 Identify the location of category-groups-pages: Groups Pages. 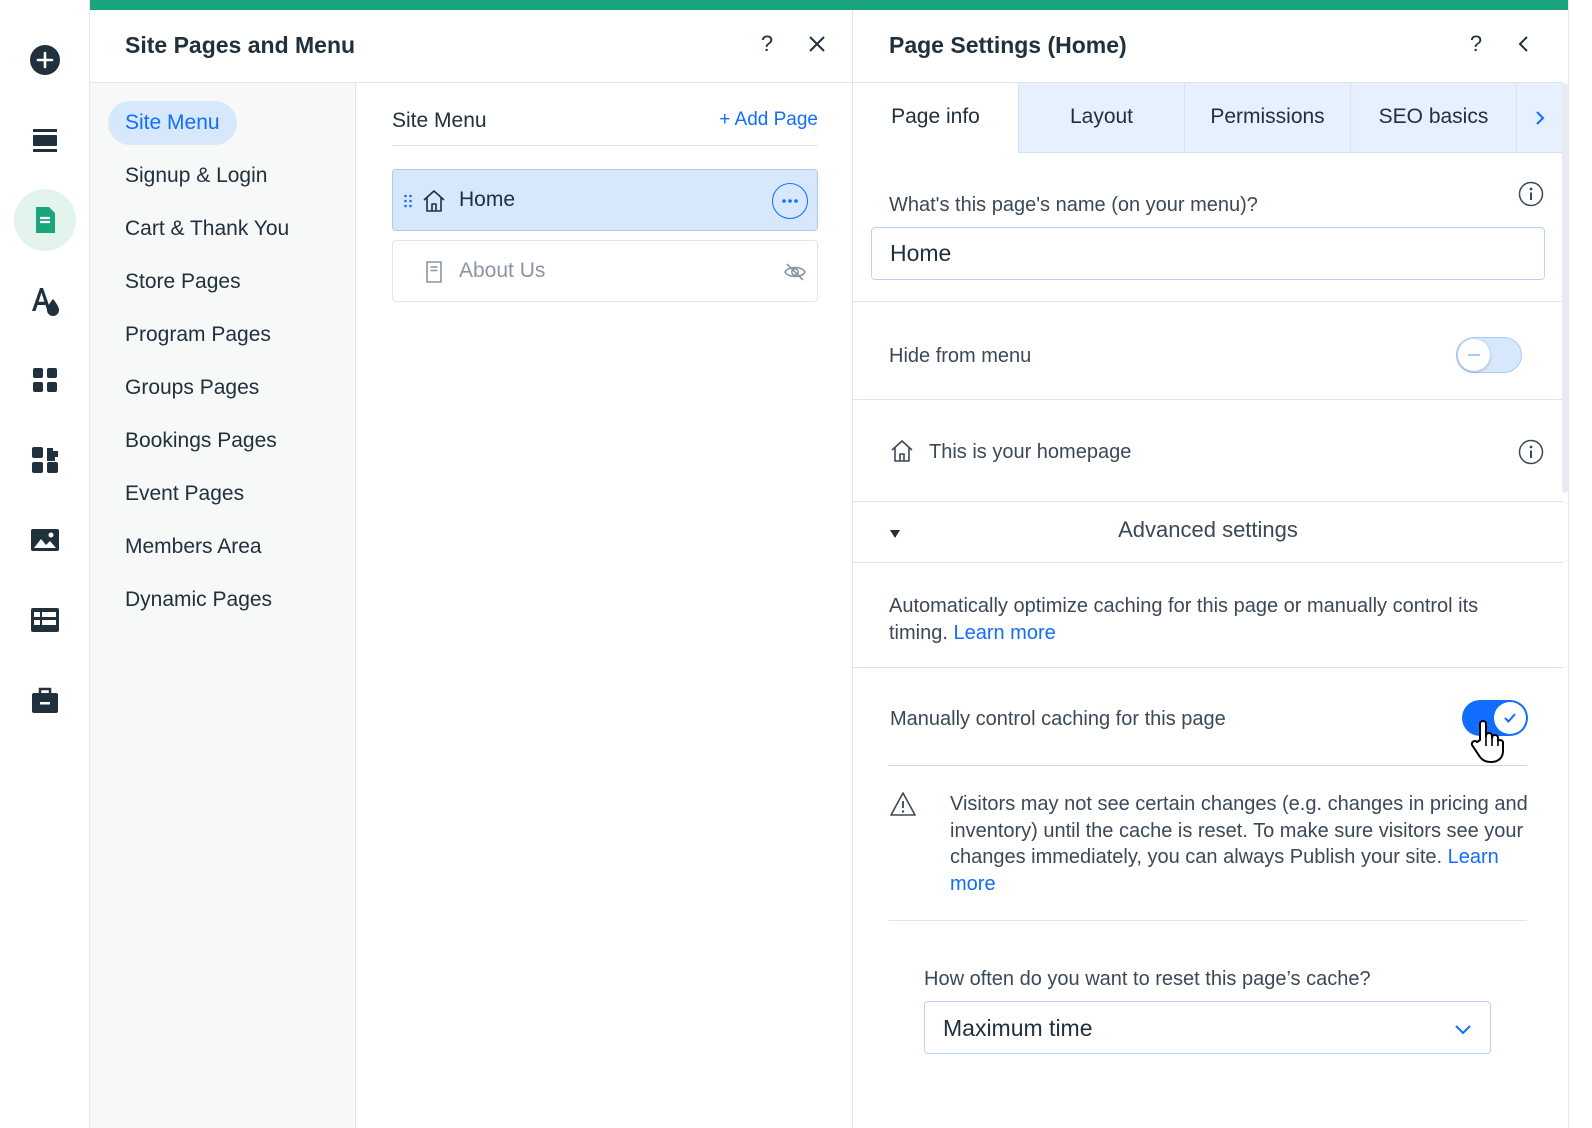
(192, 388).